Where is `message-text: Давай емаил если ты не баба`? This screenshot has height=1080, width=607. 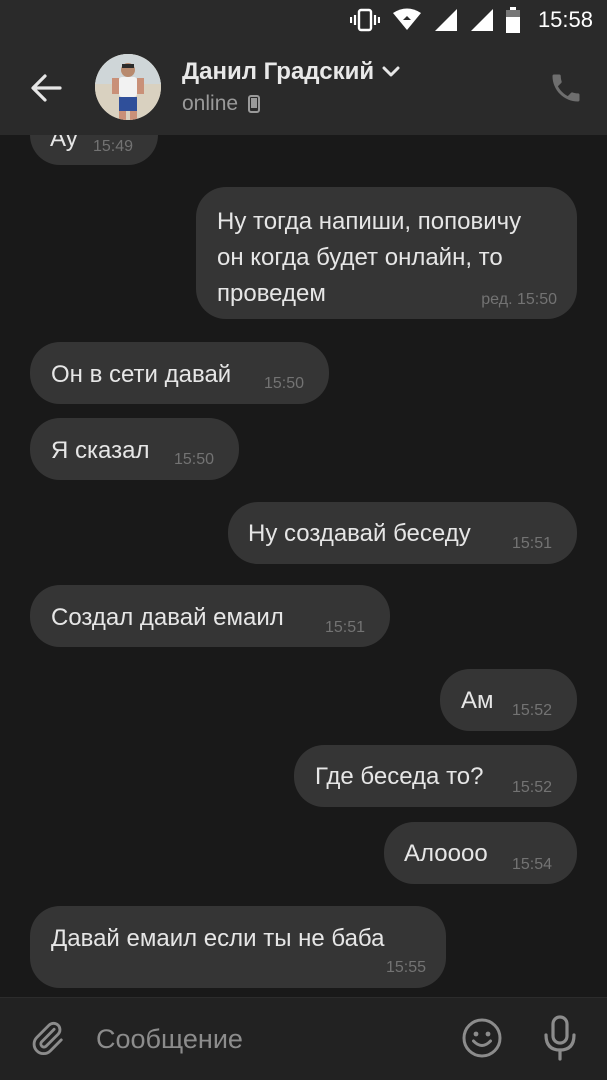
message-text: Давай емаил если ты не баба is located at coordinates (218, 938).